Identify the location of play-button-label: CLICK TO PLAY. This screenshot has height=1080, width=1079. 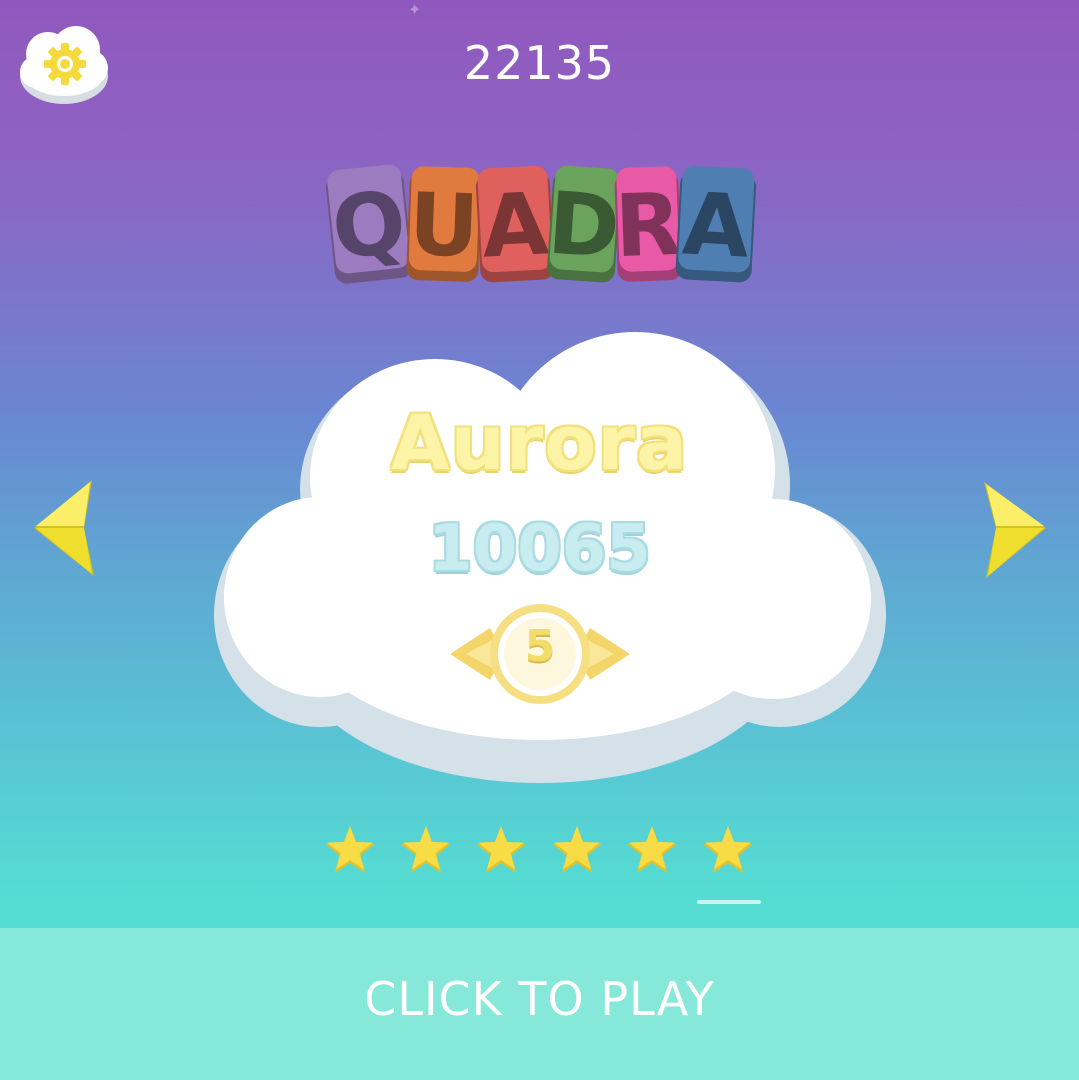
(539, 999).